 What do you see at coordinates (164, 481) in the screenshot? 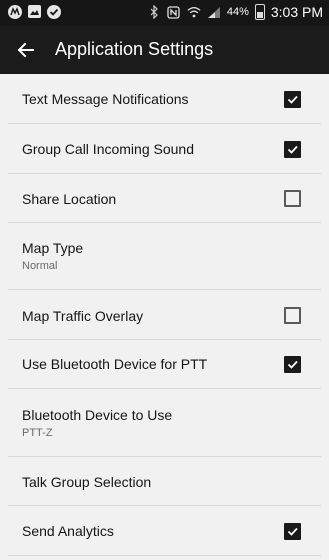
I see `setting-talk-group-selection: Talk Group Selection` at bounding box center [164, 481].